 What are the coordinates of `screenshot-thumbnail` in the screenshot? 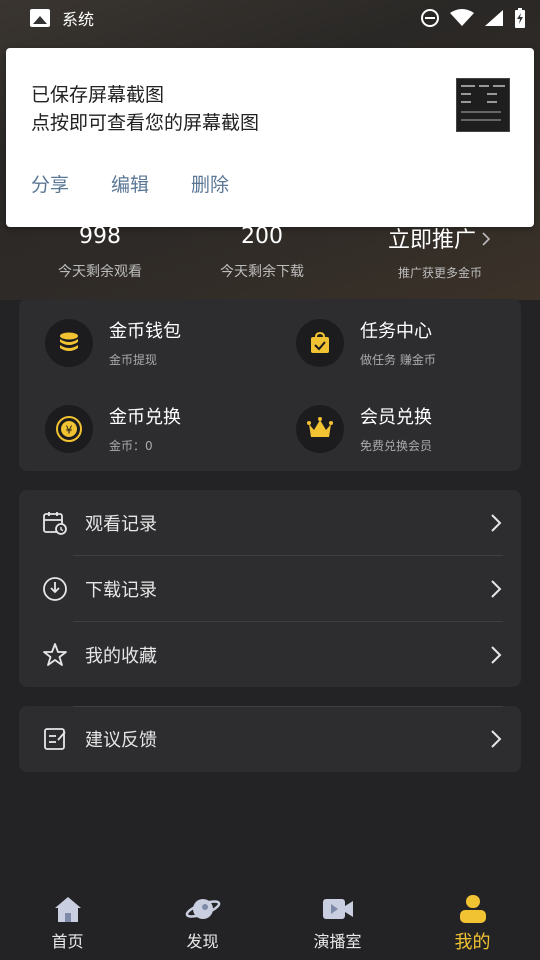 It's located at (483, 105).